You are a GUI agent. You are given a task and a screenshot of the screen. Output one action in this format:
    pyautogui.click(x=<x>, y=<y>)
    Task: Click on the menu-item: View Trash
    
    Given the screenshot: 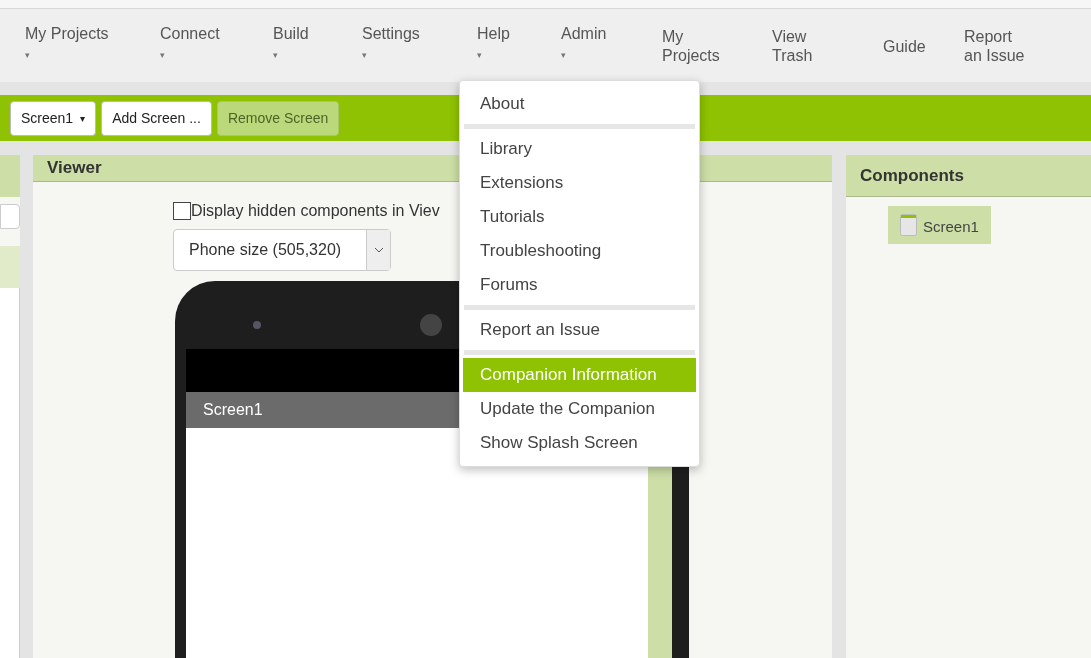 What is the action you would take?
    pyautogui.click(x=827, y=54)
    